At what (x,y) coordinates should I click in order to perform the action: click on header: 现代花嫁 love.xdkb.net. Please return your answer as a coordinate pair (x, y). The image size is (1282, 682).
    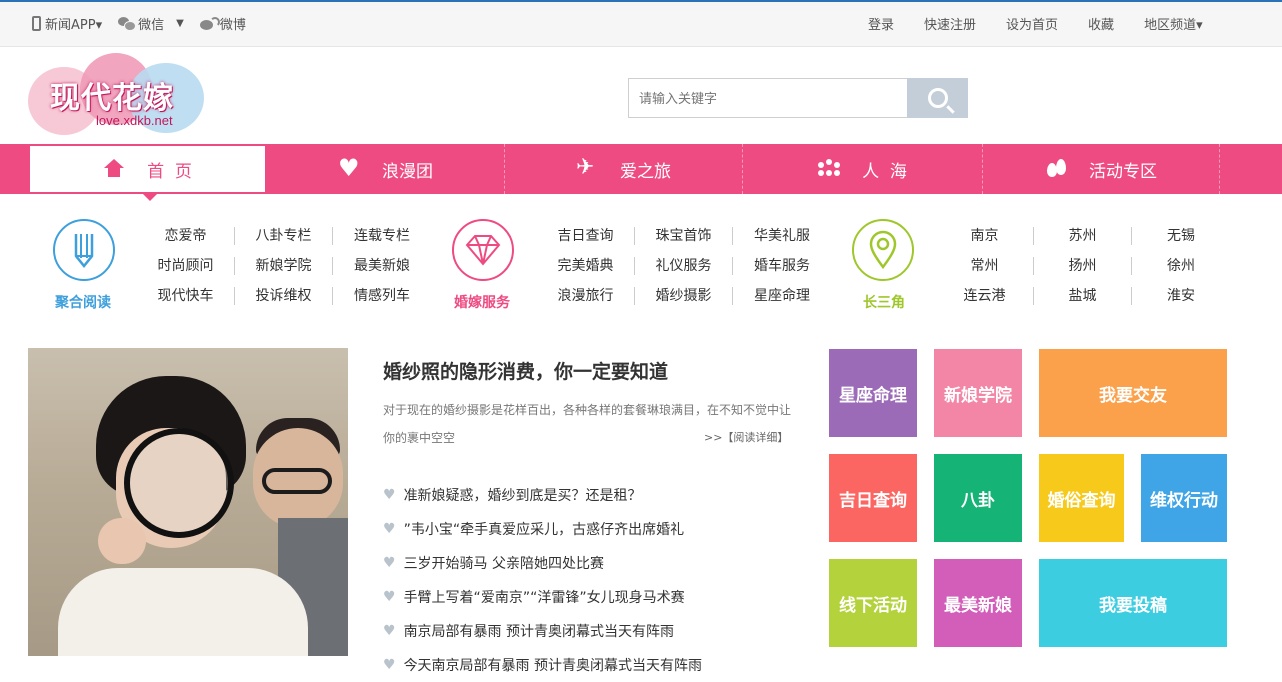
    Looking at the image, I should click on (641, 95).